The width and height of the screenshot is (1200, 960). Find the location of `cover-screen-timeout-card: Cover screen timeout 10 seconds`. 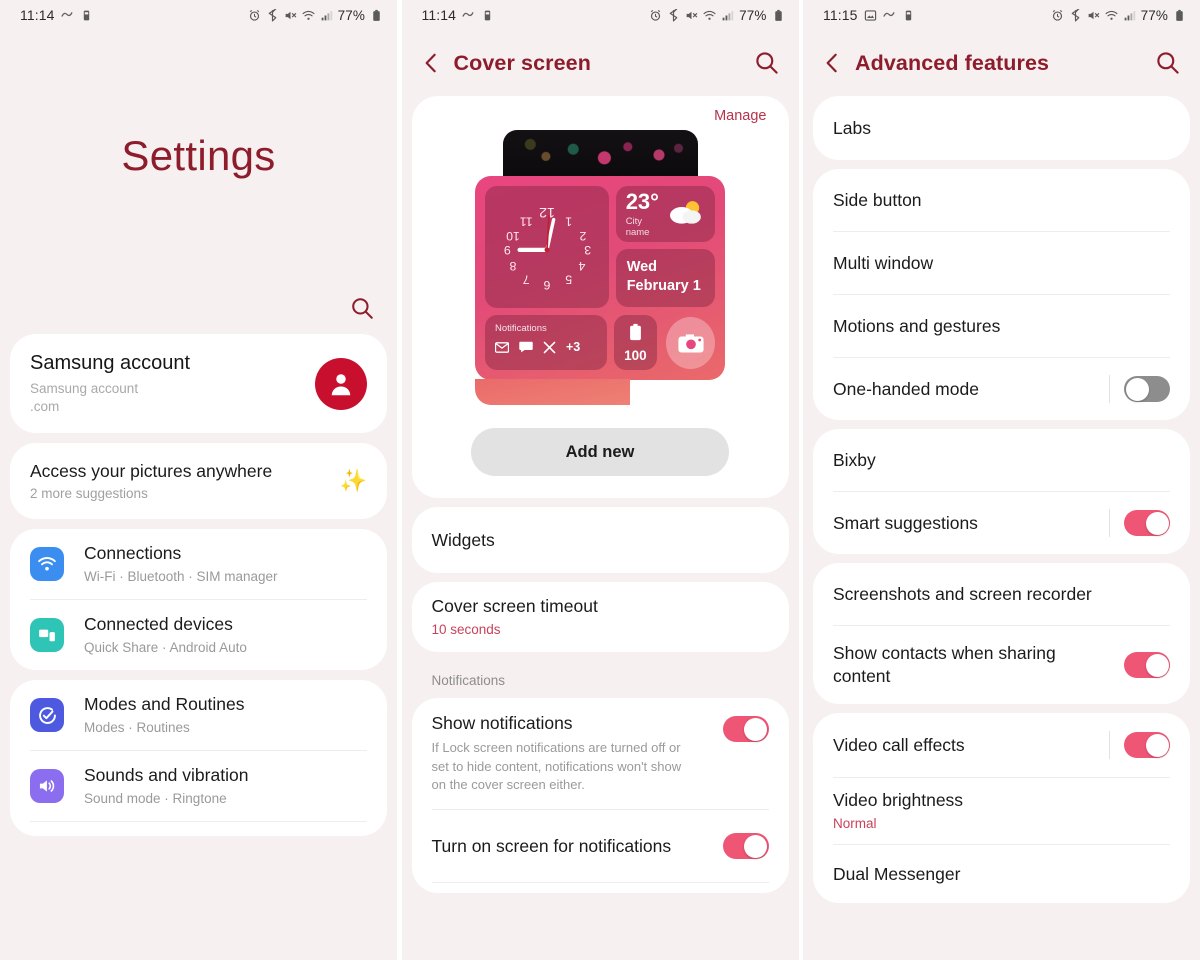

cover-screen-timeout-card: Cover screen timeout 10 seconds is located at coordinates (600, 617).